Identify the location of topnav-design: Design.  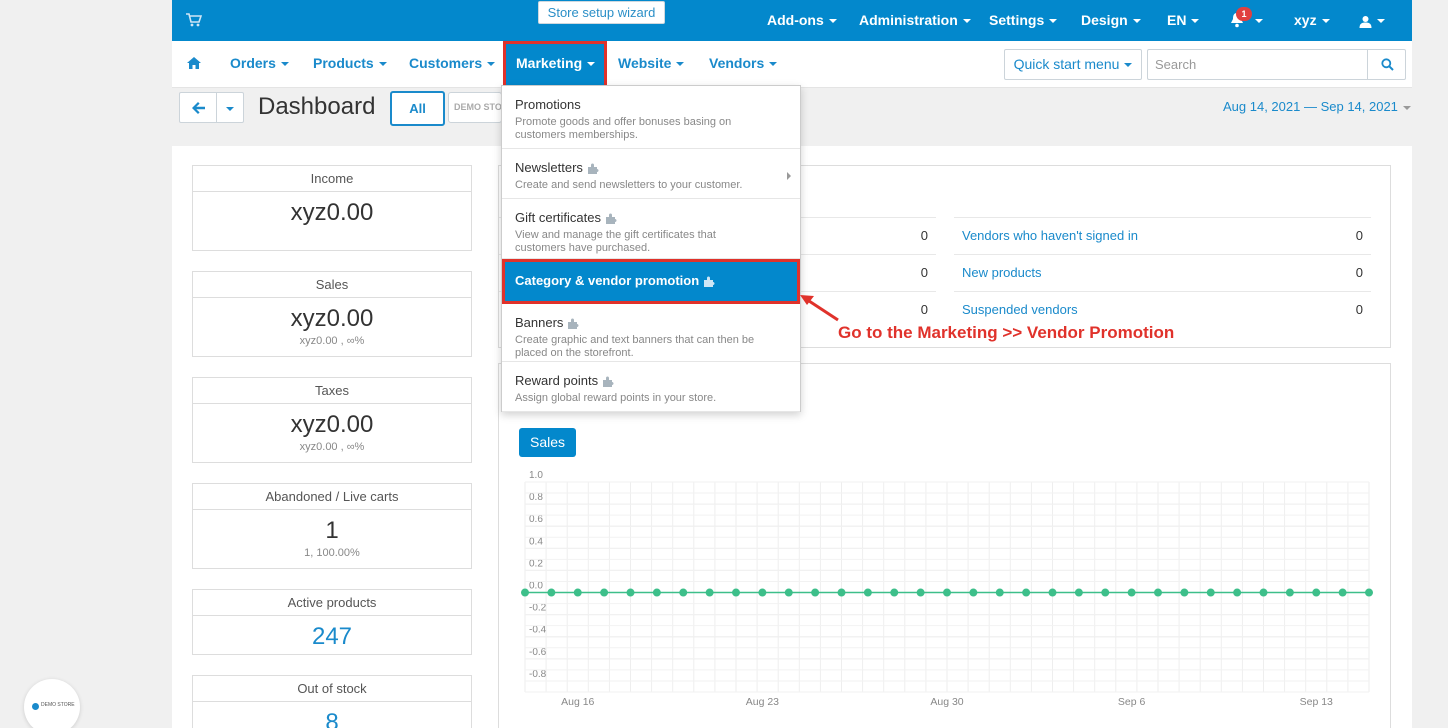
(1111, 20).